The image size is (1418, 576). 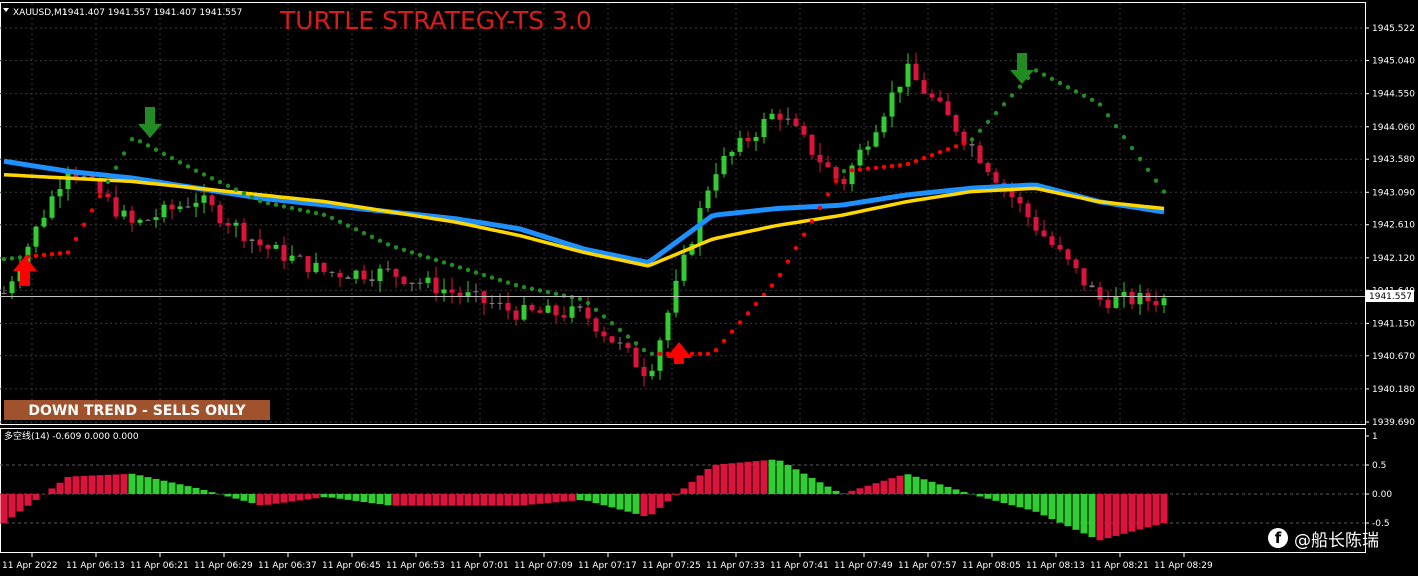 I want to click on ohlc-readout: 1941.407 1941.557 1941.407 1941.557, so click(x=152, y=13).